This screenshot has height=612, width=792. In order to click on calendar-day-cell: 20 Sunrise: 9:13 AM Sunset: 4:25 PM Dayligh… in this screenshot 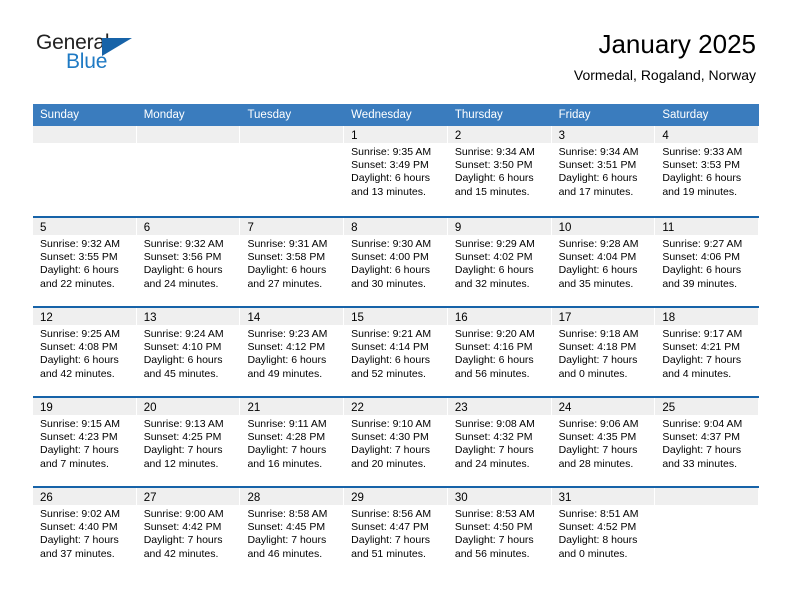, I will do `click(188, 442)`.